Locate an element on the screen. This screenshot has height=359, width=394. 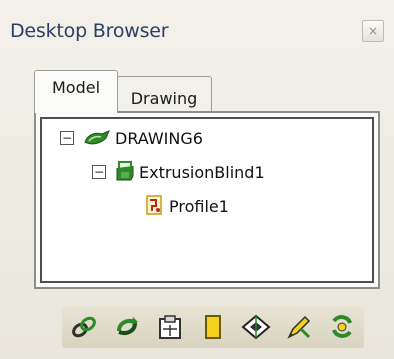
part-icon is located at coordinates (97, 138).